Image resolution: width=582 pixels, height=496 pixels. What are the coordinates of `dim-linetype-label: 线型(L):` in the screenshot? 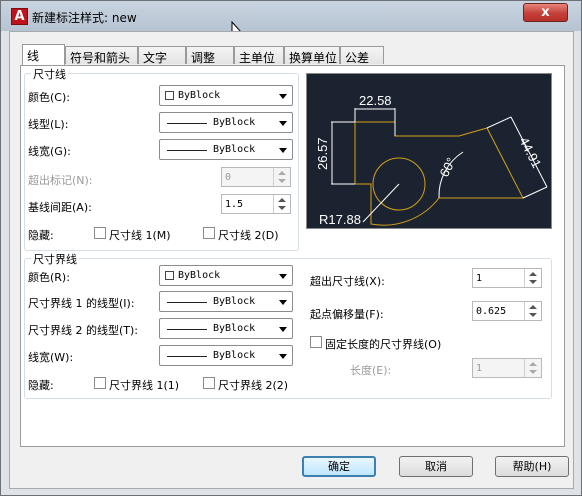 It's located at (48, 124).